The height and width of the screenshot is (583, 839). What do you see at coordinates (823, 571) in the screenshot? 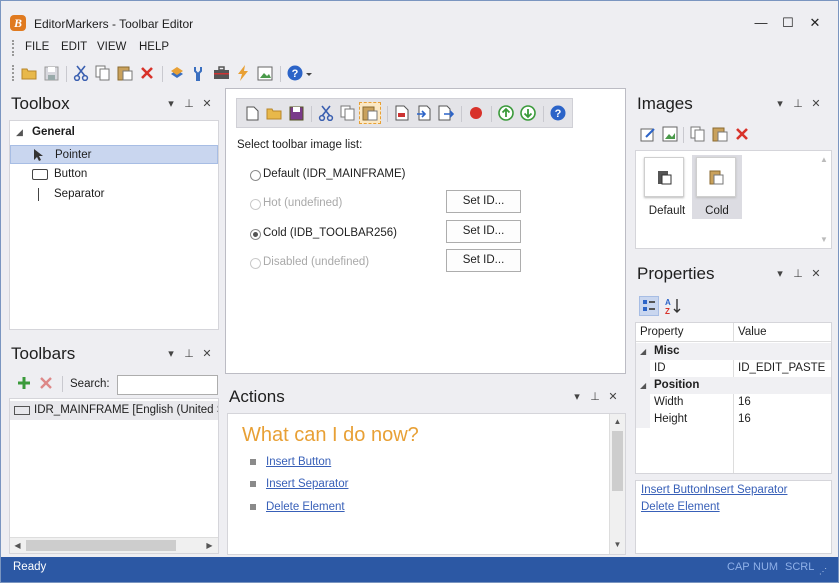
I see `resize-grip-icon: ⋰` at bounding box center [823, 571].